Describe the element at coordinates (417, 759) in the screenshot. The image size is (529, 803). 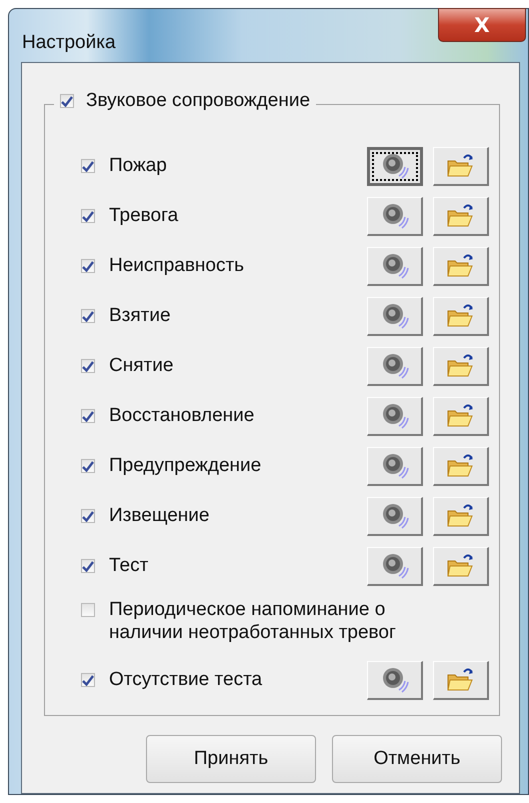
I see `dialog-button: Отменить` at that location.